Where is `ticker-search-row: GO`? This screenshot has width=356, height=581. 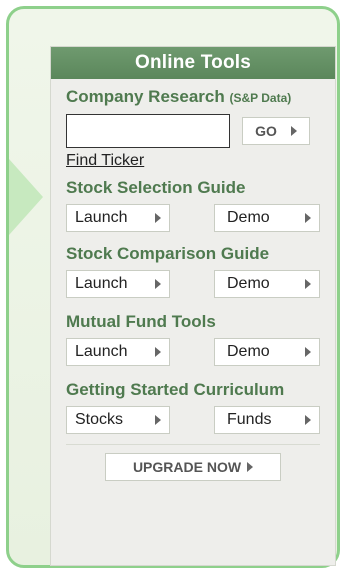 ticker-search-row: GO is located at coordinates (193, 131).